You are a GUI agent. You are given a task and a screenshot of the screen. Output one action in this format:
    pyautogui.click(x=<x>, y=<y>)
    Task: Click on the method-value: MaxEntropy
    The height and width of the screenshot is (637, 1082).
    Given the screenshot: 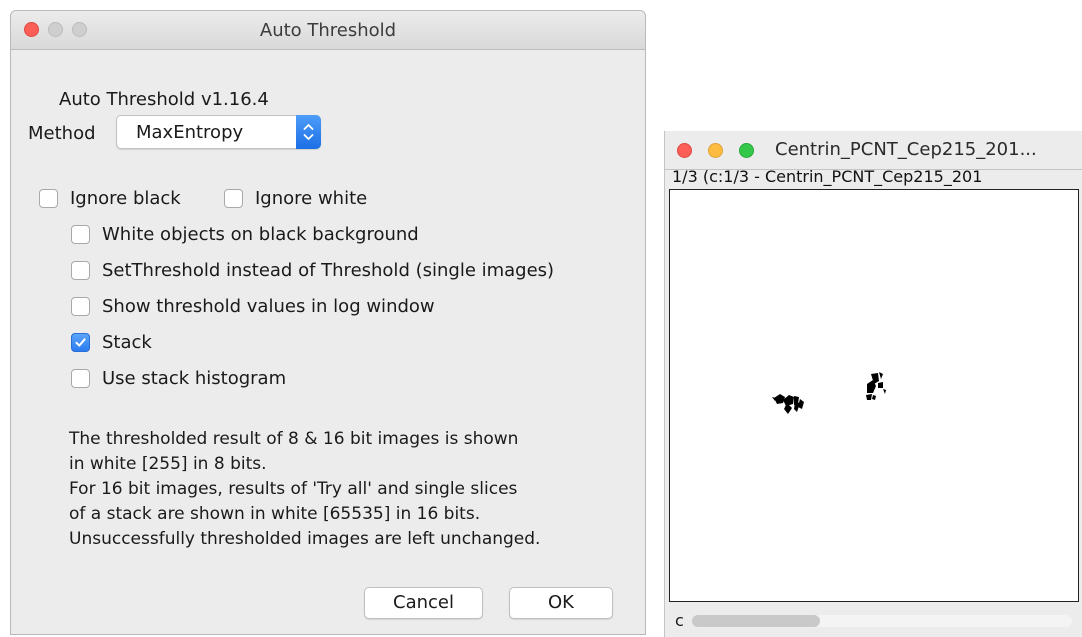 What is the action you would take?
    pyautogui.click(x=190, y=132)
    